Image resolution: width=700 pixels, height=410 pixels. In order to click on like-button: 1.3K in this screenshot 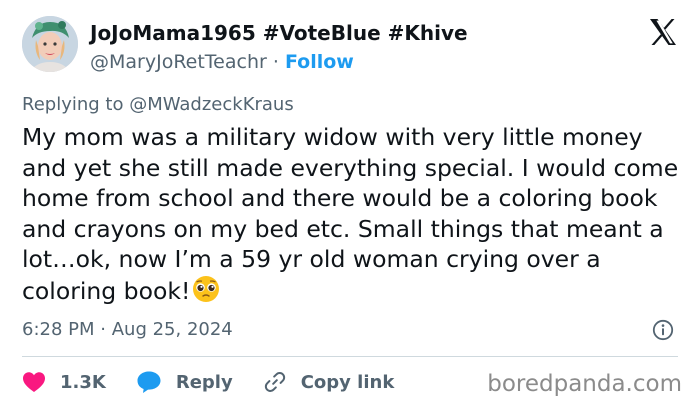, I will do `click(64, 382)`.